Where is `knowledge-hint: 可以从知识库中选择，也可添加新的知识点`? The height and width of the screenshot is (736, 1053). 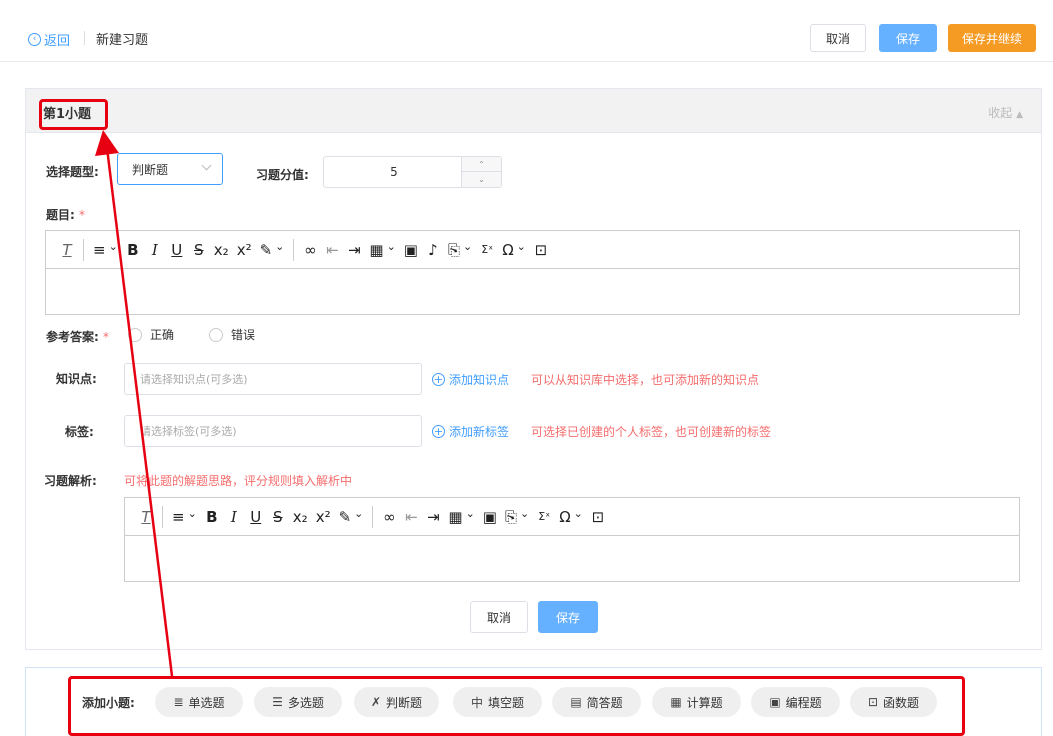 knowledge-hint: 可以从知识库中选择，也可添加新的知识点 is located at coordinates (645, 380).